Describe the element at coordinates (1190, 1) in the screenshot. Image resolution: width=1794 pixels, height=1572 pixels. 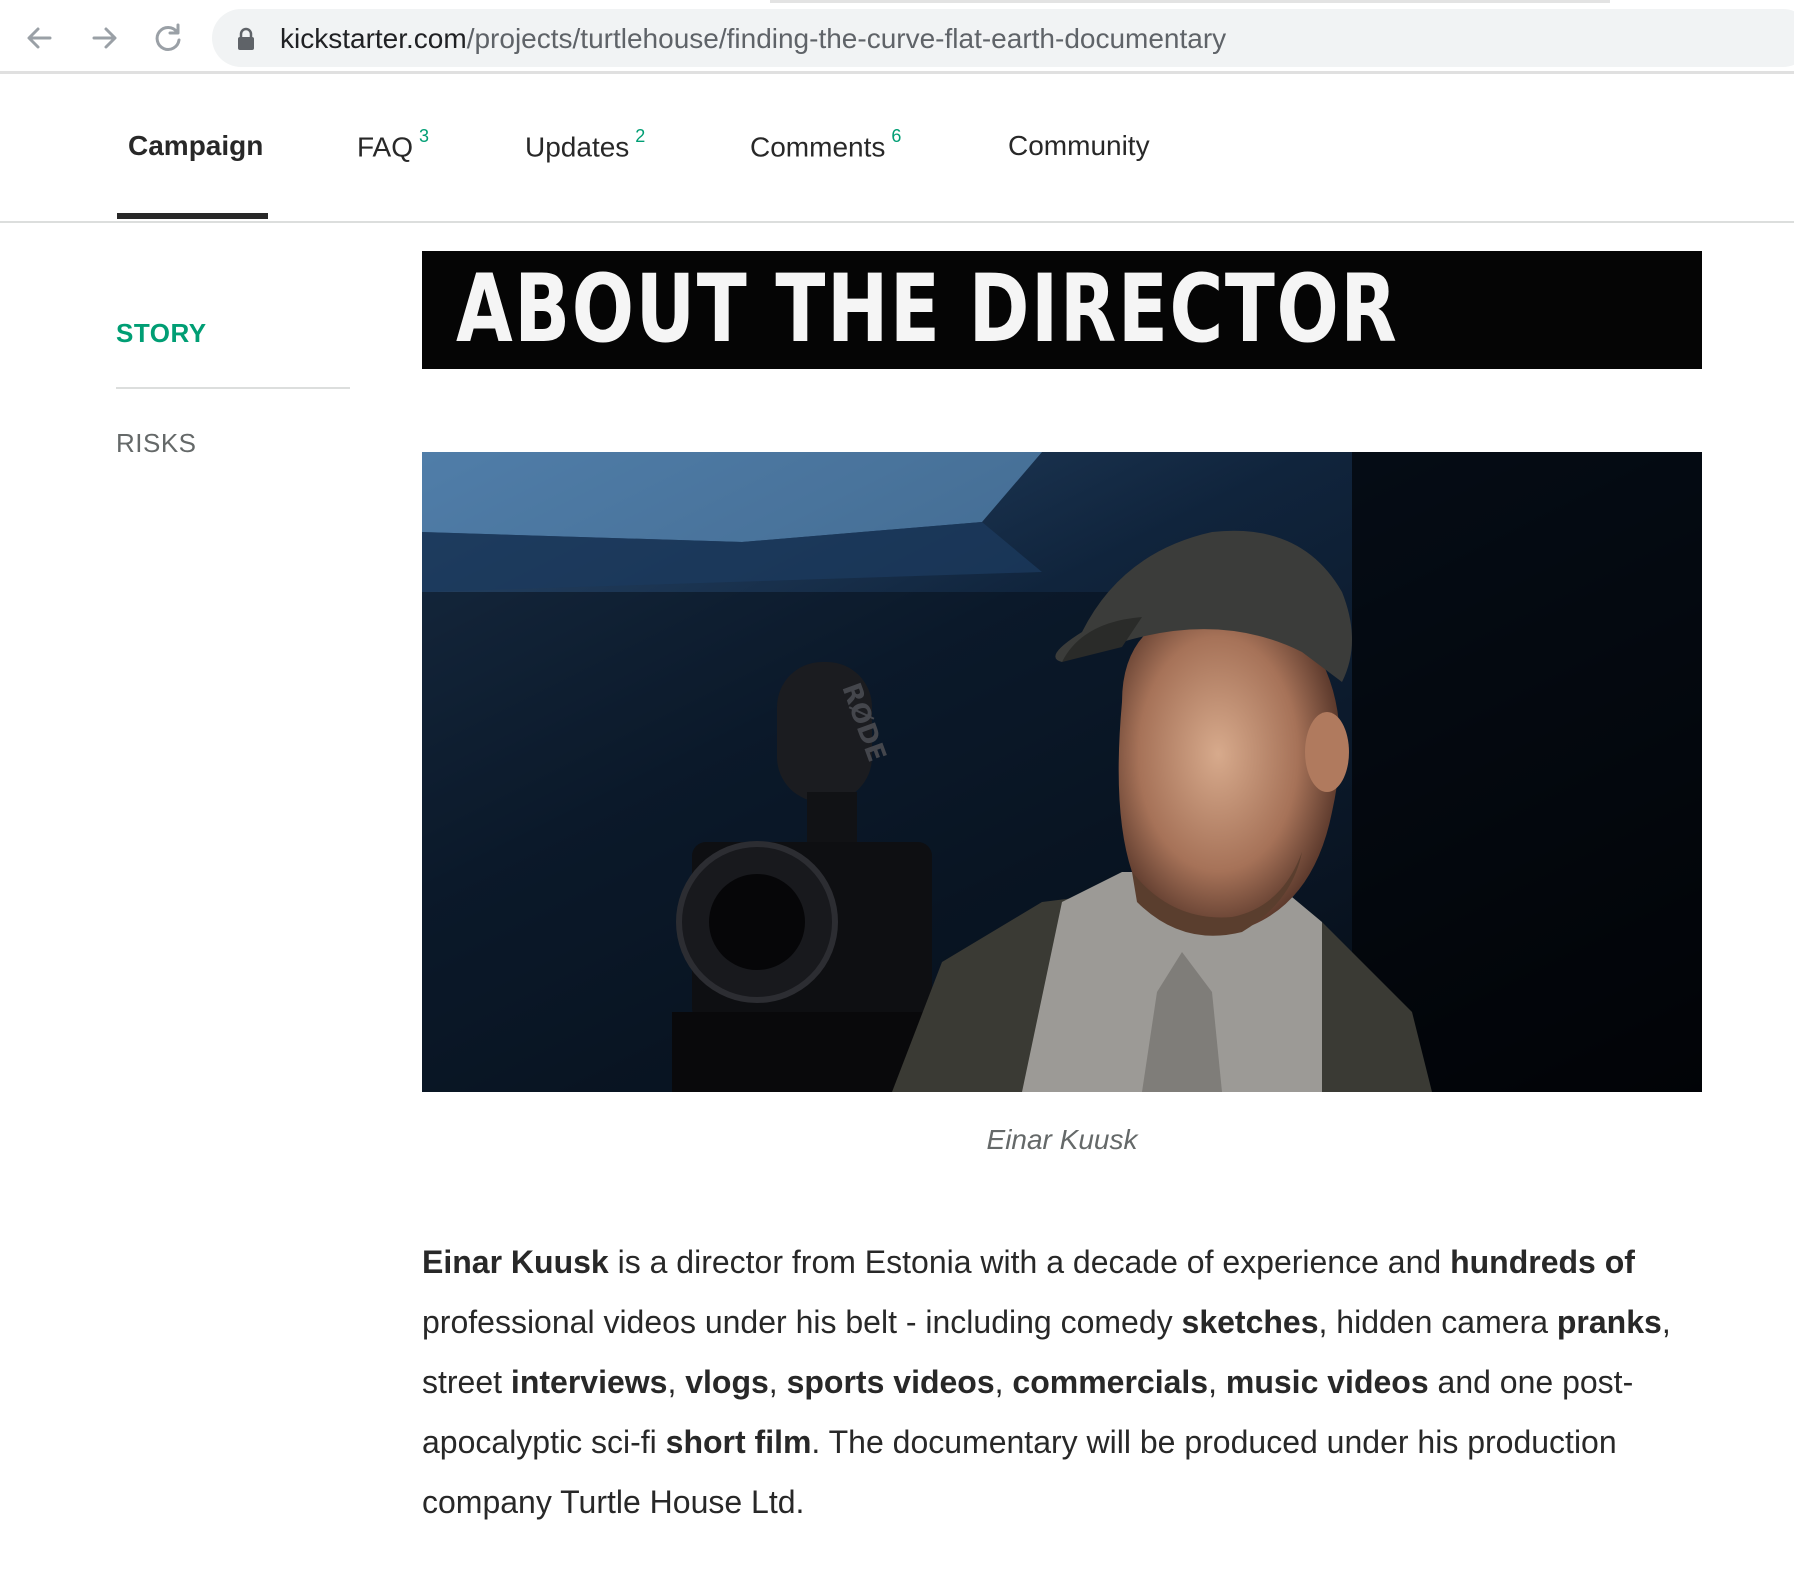
I see `tab-strip-edge` at that location.